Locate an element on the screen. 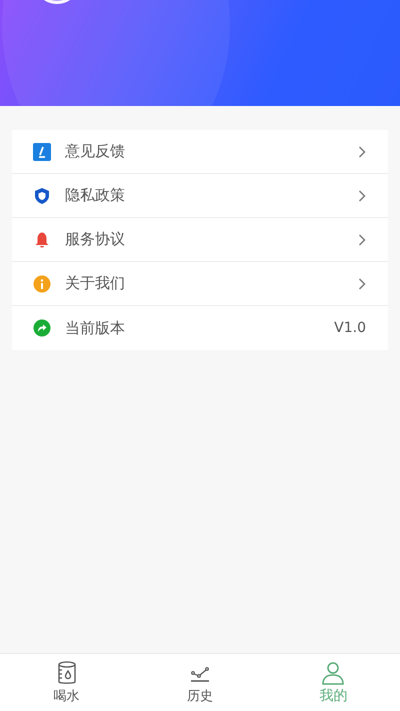 Image resolution: width=400 pixels, height=711 pixels. menu-label: 关于我们 is located at coordinates (95, 283).